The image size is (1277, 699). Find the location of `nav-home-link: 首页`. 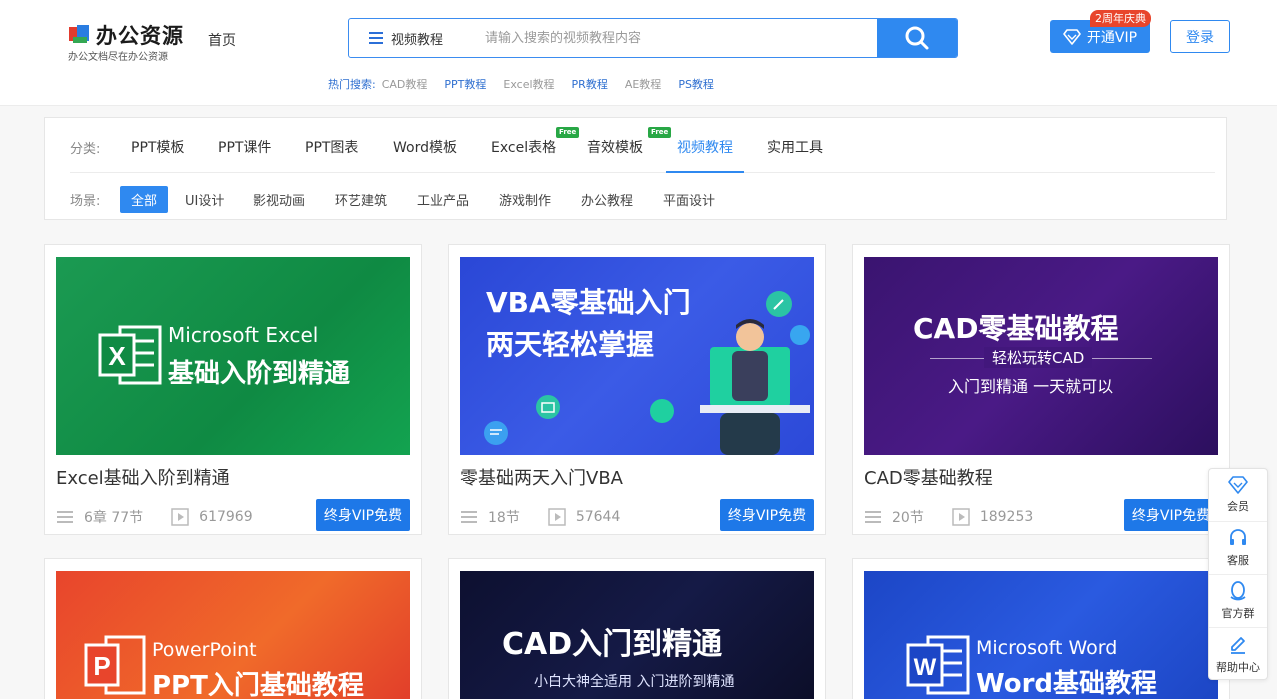

nav-home-link: 首页 is located at coordinates (222, 40).